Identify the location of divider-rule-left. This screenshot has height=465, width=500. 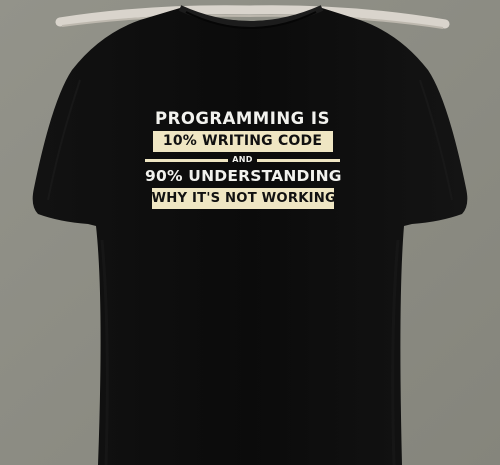
(187, 160).